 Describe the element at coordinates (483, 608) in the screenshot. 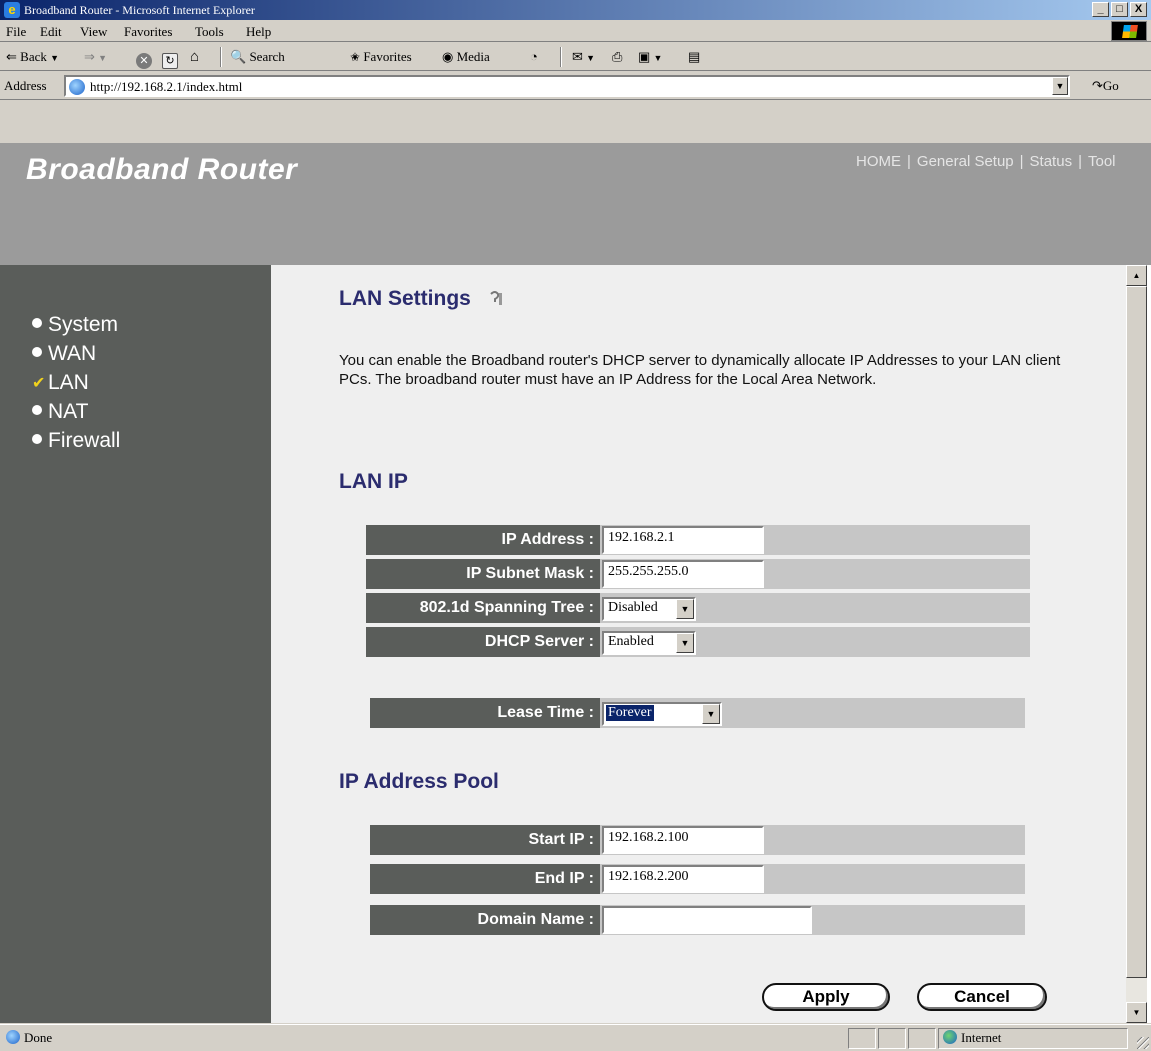

I see `spanning-tree-label: 802.1d Spanning Tree :` at that location.